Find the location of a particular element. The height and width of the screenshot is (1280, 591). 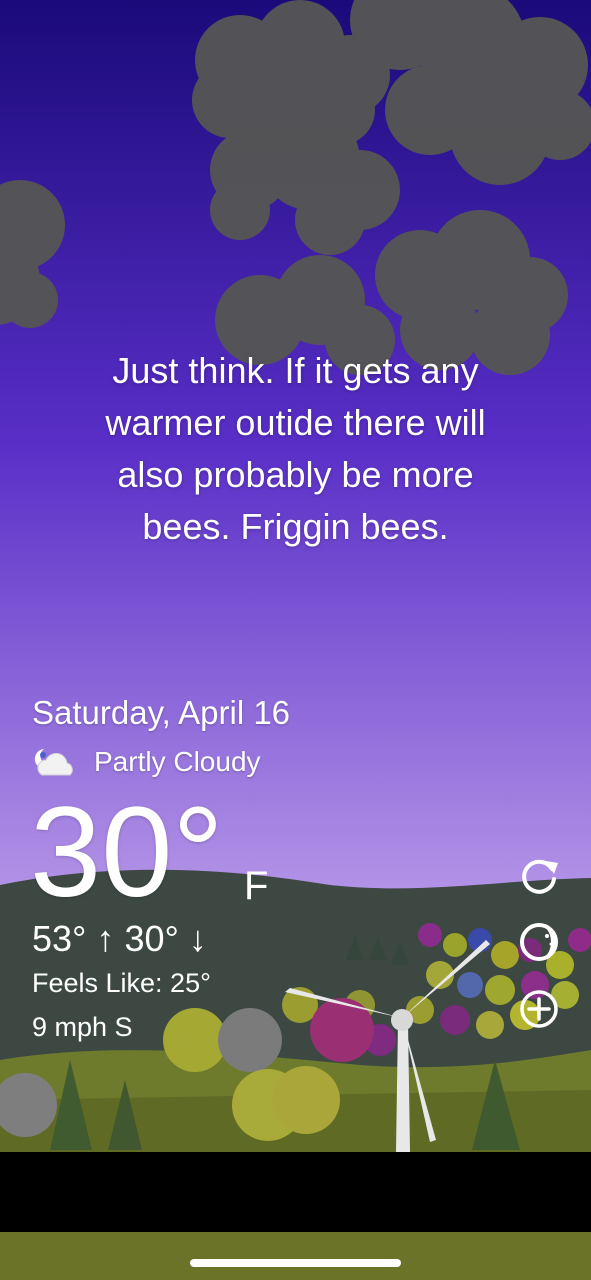

quip-line: Just think. If it gets any is located at coordinates (295, 370).